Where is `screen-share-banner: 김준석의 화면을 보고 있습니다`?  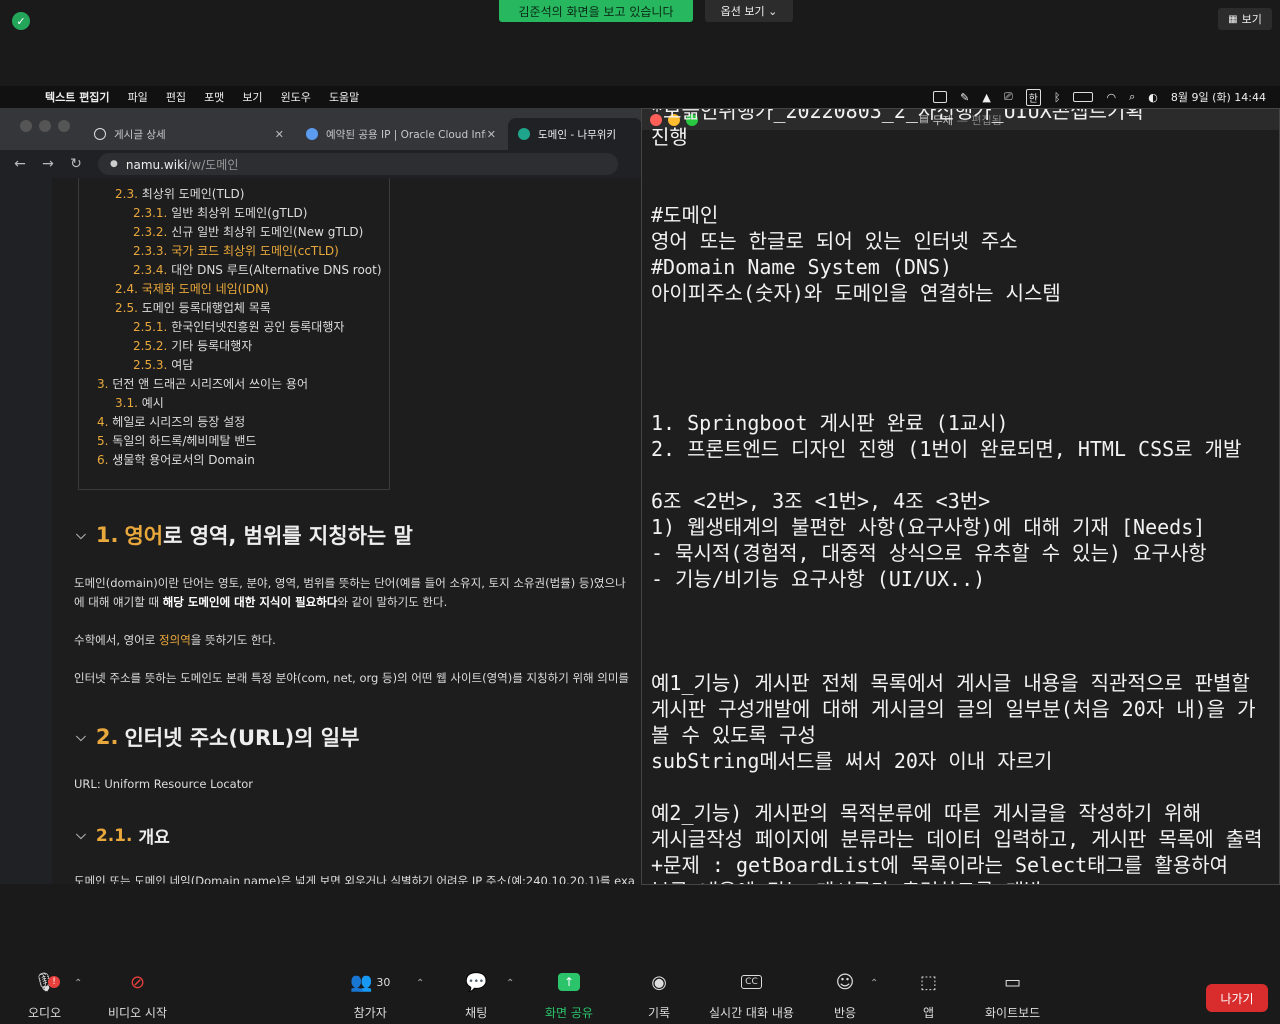 screen-share-banner: 김준석의 화면을 보고 있습니다 is located at coordinates (596, 11).